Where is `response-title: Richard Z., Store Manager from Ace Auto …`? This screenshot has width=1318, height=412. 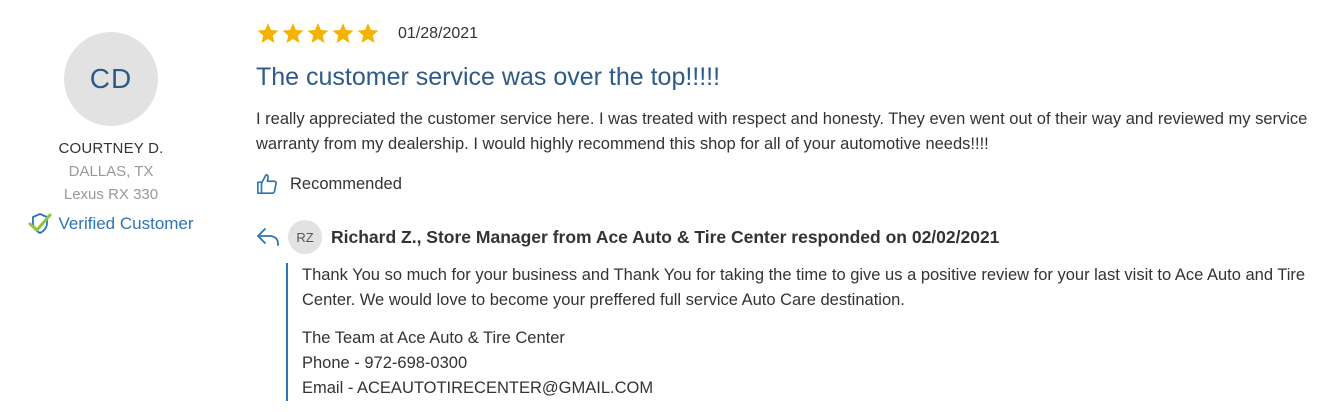
response-title: Richard Z., Store Manager from Ace Auto … is located at coordinates (665, 236).